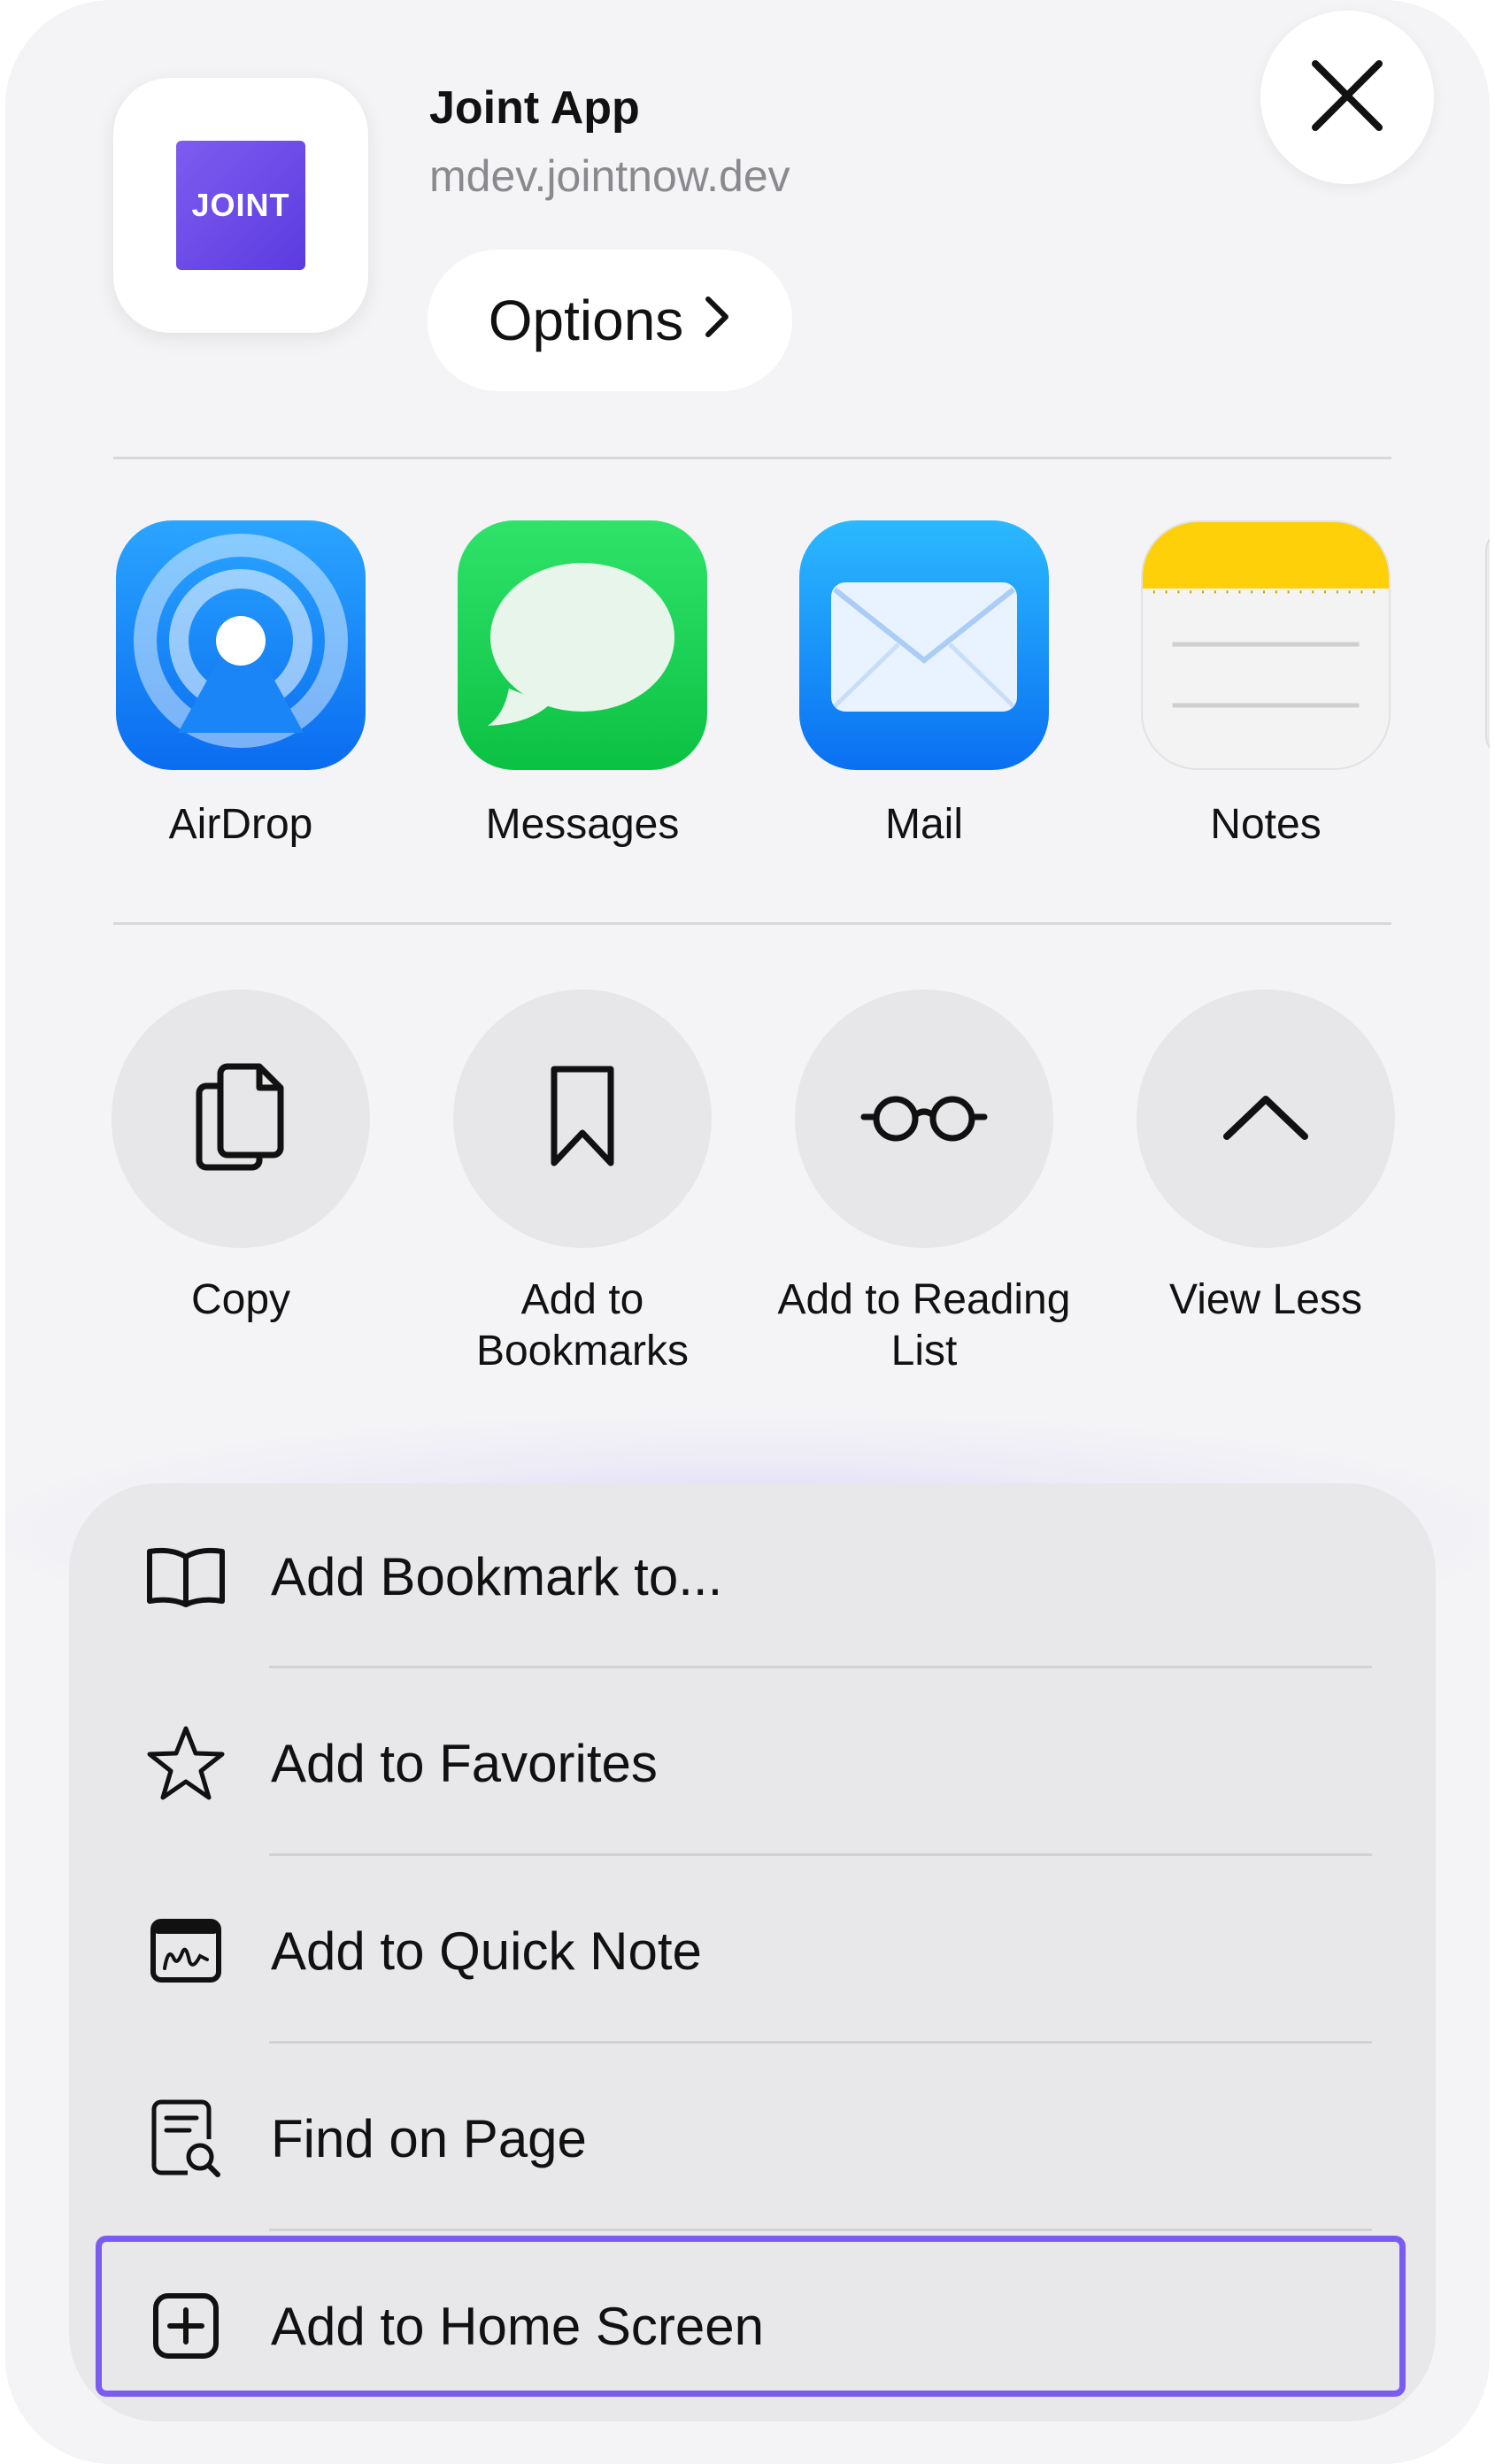  What do you see at coordinates (464, 1763) in the screenshot?
I see `list-item-label: Add to Favorites` at bounding box center [464, 1763].